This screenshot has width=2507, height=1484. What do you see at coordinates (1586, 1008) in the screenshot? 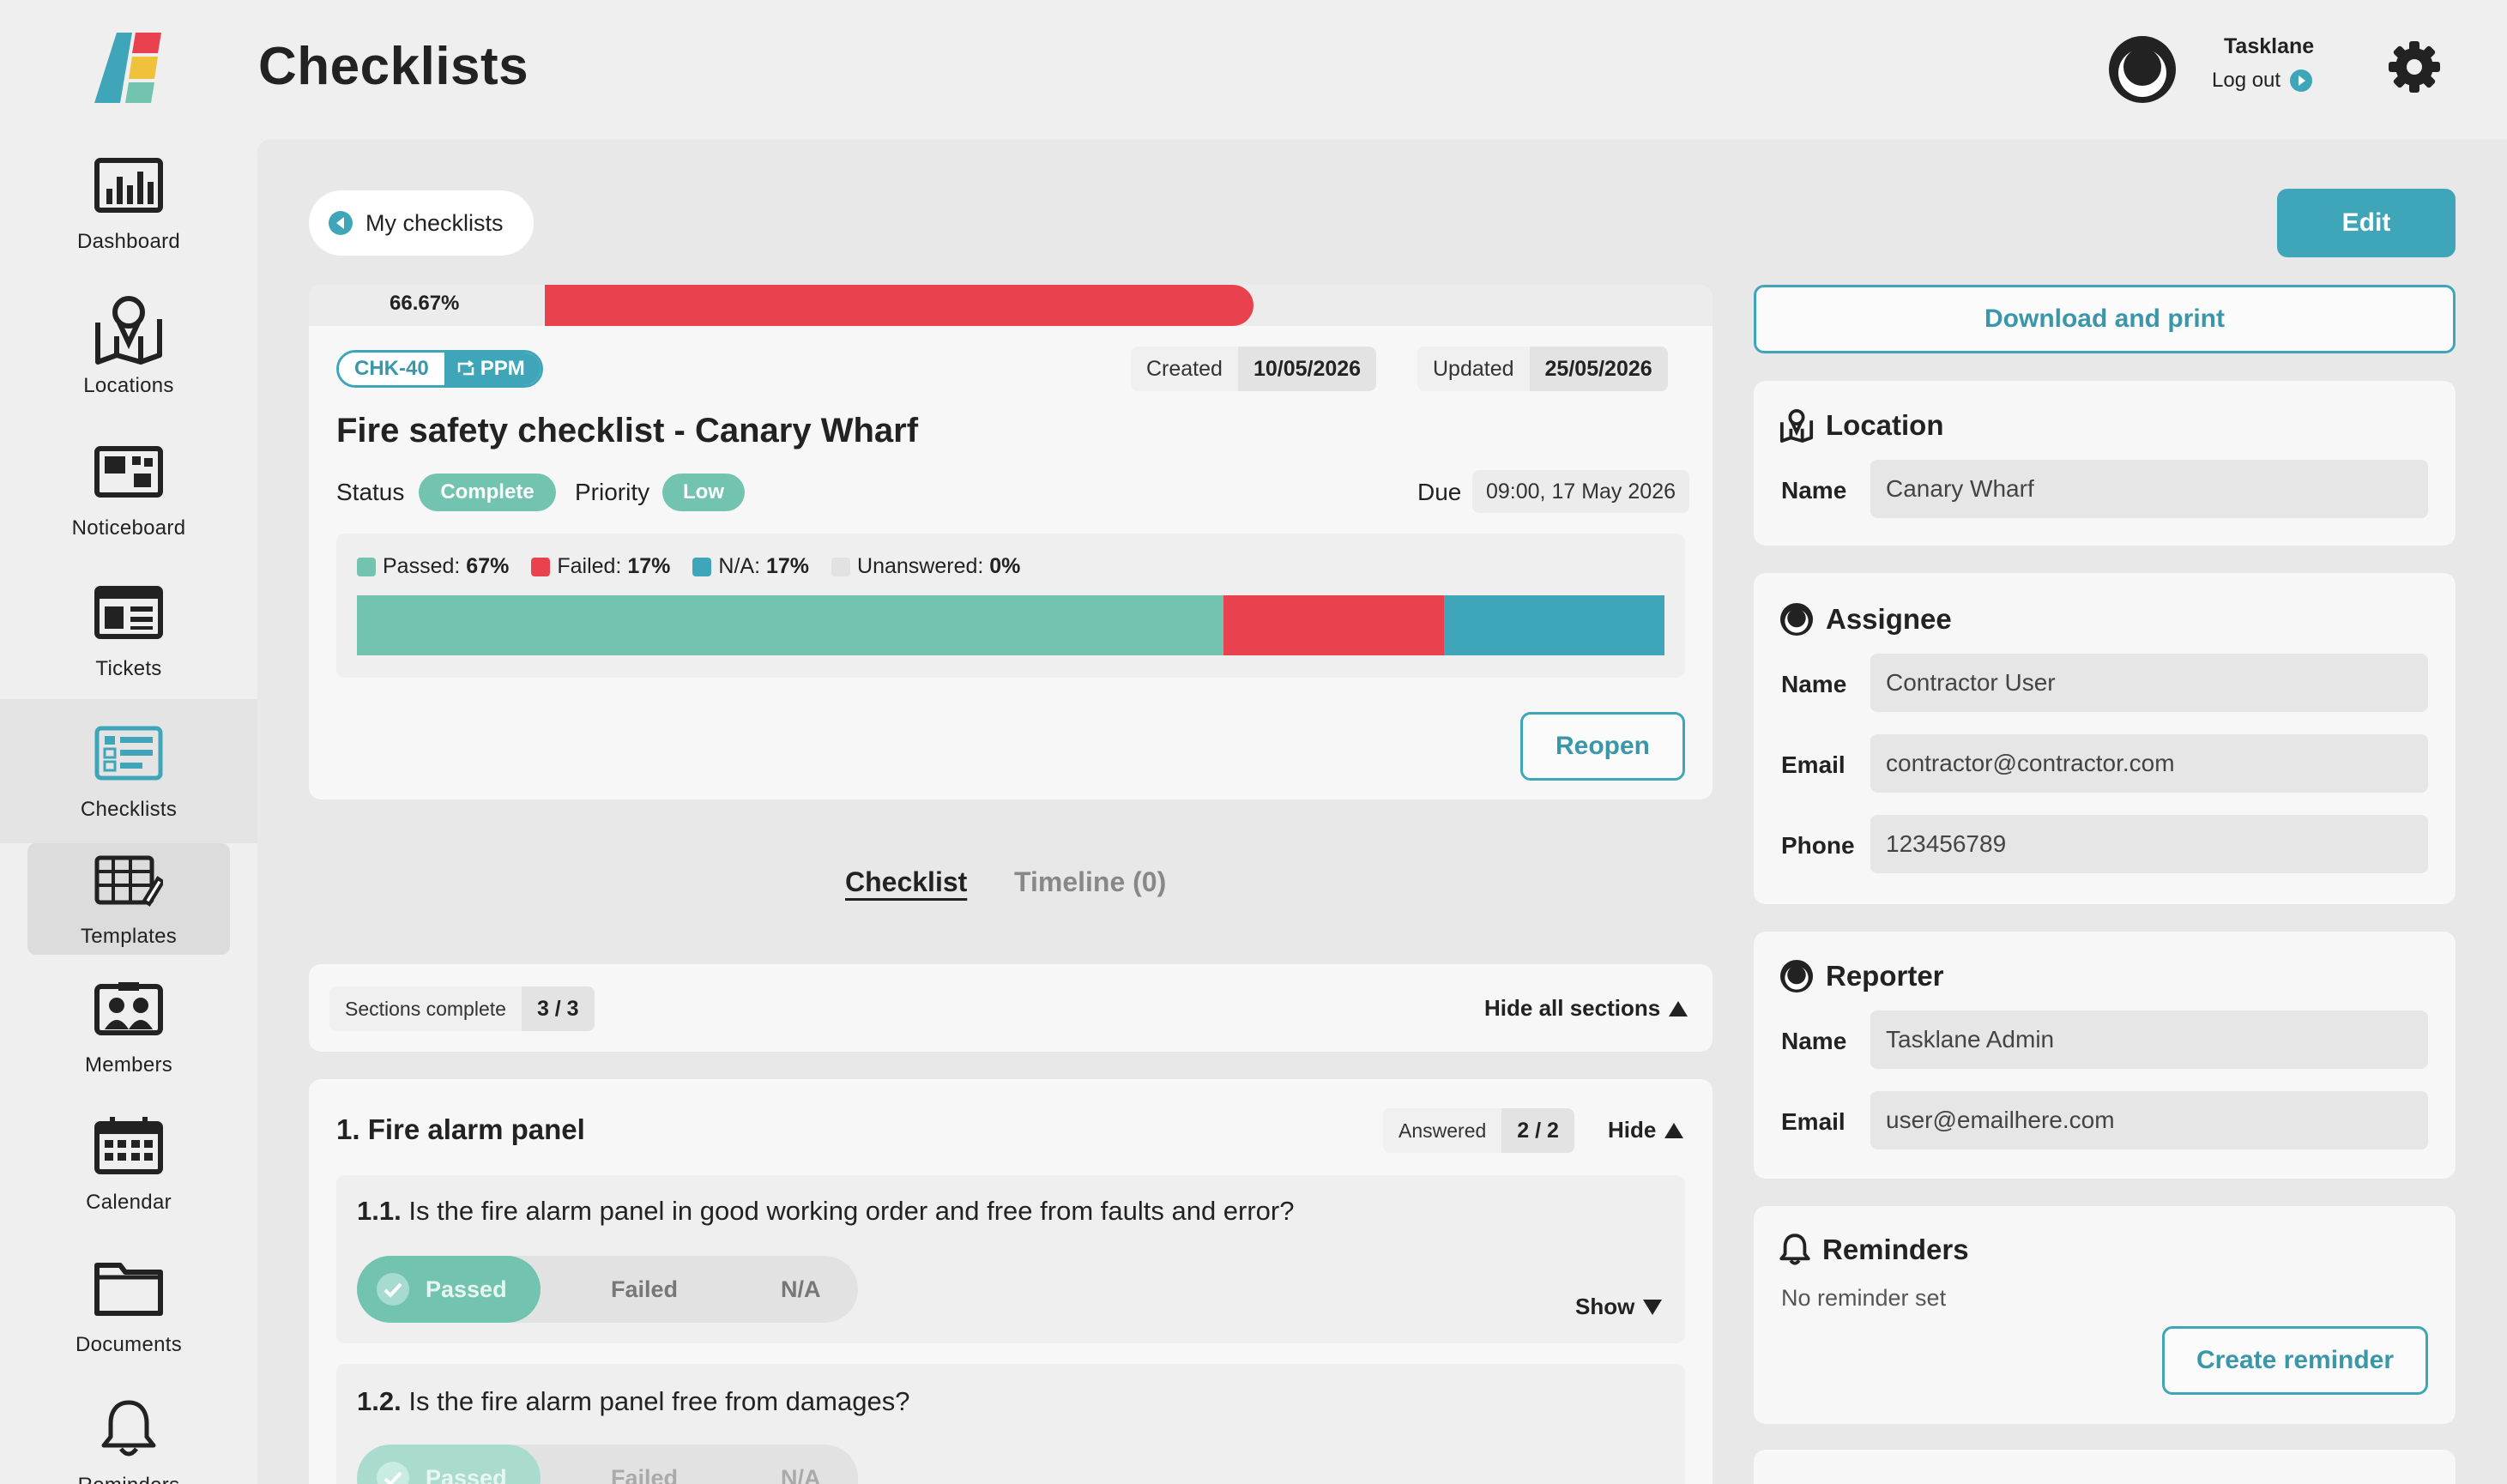
I see `hide-all-sections-button: Hide all sections` at bounding box center [1586, 1008].